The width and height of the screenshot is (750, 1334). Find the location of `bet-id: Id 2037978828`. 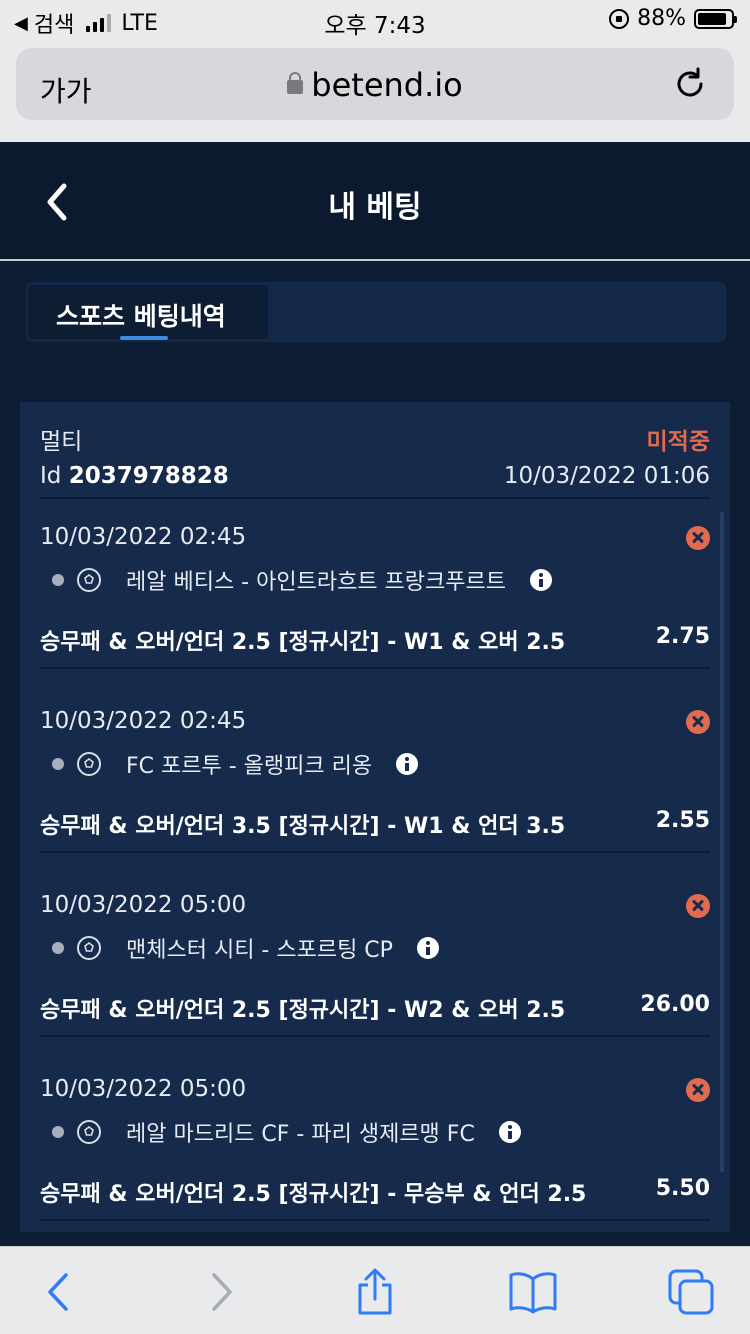

bet-id: Id 2037978828 is located at coordinates (134, 476).